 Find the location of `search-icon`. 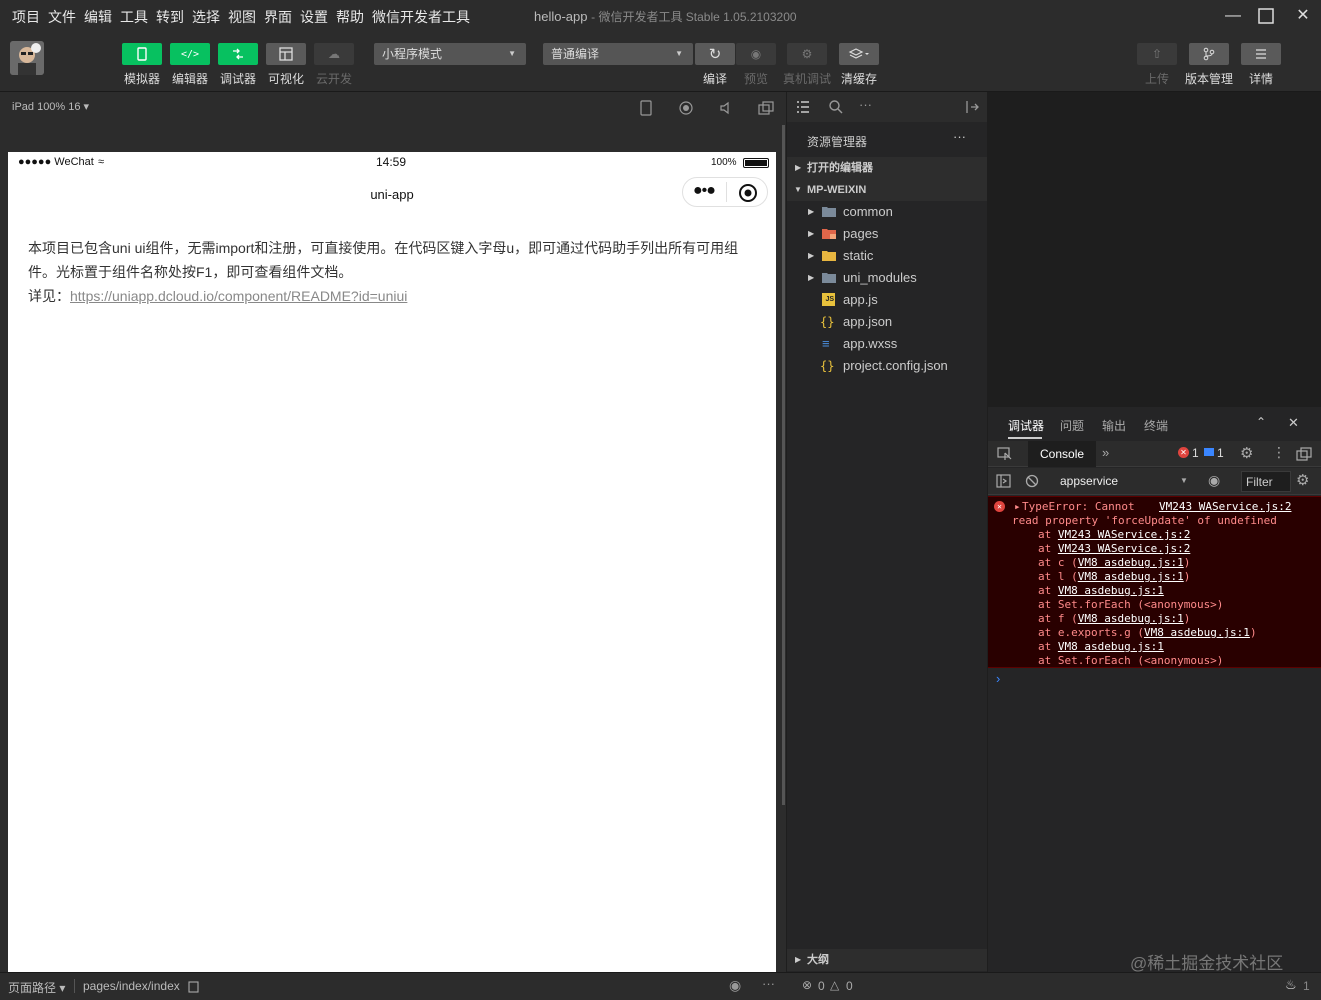

search-icon is located at coordinates (836, 107).